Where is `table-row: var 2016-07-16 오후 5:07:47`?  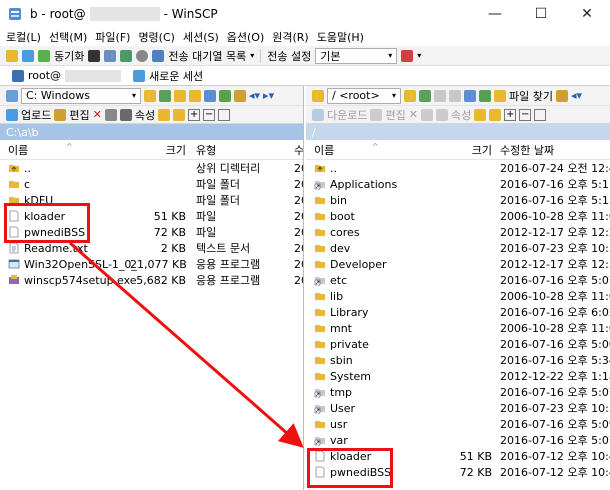 table-row: var 2016-07-16 오후 5:07:47 is located at coordinates (458, 440).